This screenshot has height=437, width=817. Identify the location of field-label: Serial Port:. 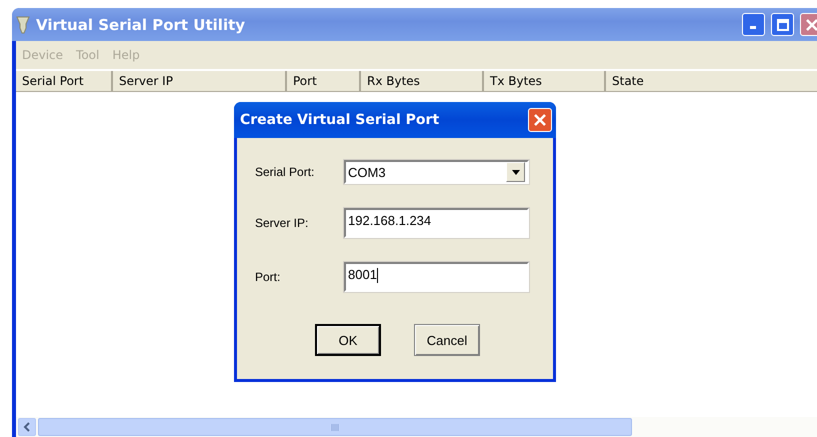
(285, 172).